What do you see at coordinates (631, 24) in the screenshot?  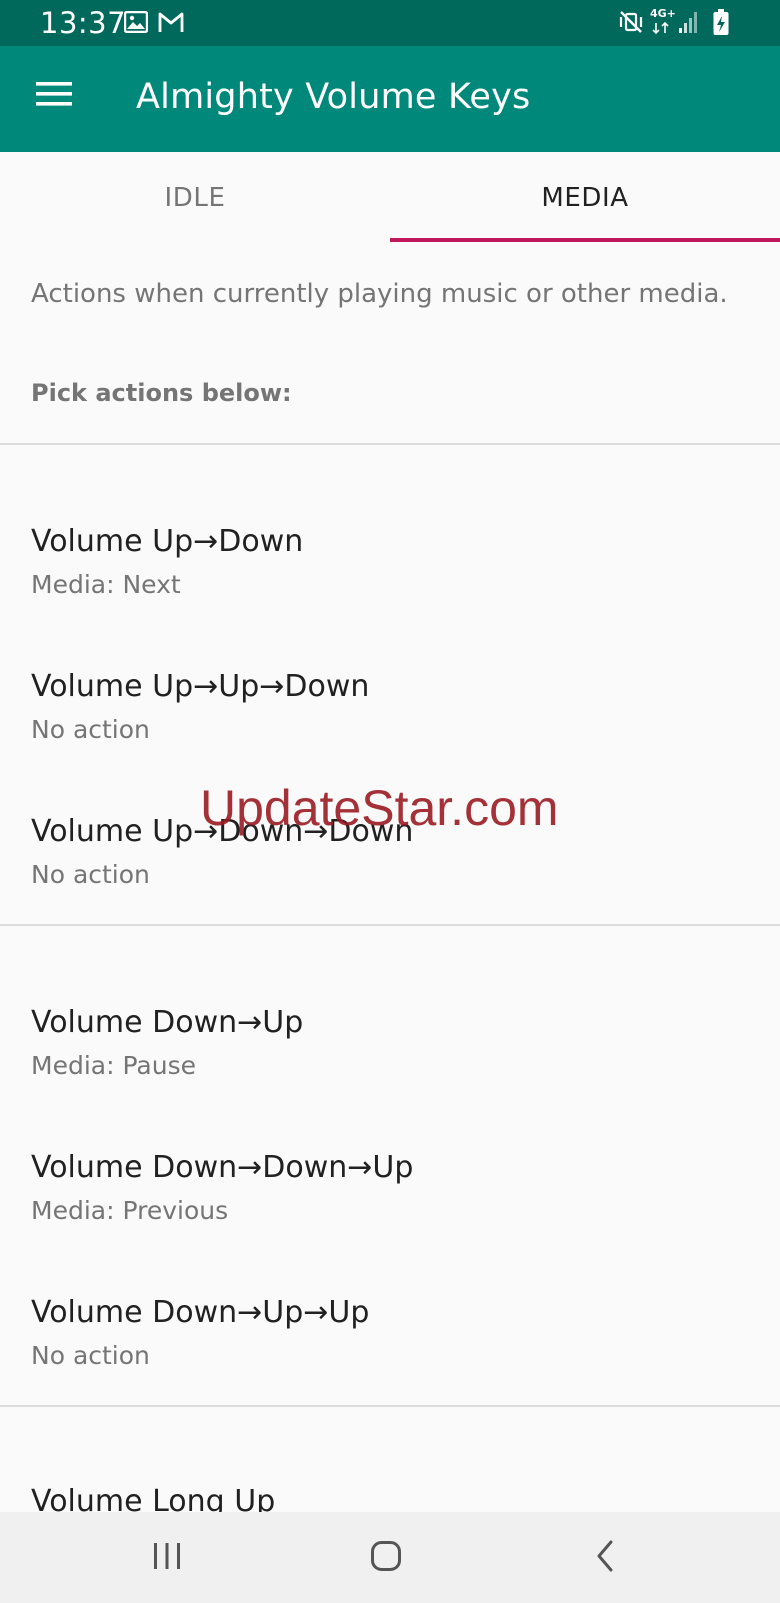 I see `mute-vibrate-icon` at bounding box center [631, 24].